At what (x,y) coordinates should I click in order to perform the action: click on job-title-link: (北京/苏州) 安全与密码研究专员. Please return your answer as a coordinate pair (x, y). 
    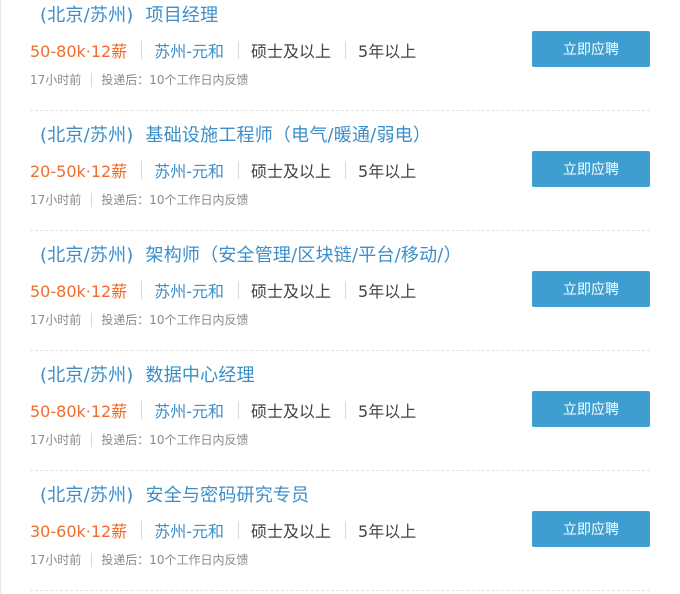
    Looking at the image, I should click on (174, 494).